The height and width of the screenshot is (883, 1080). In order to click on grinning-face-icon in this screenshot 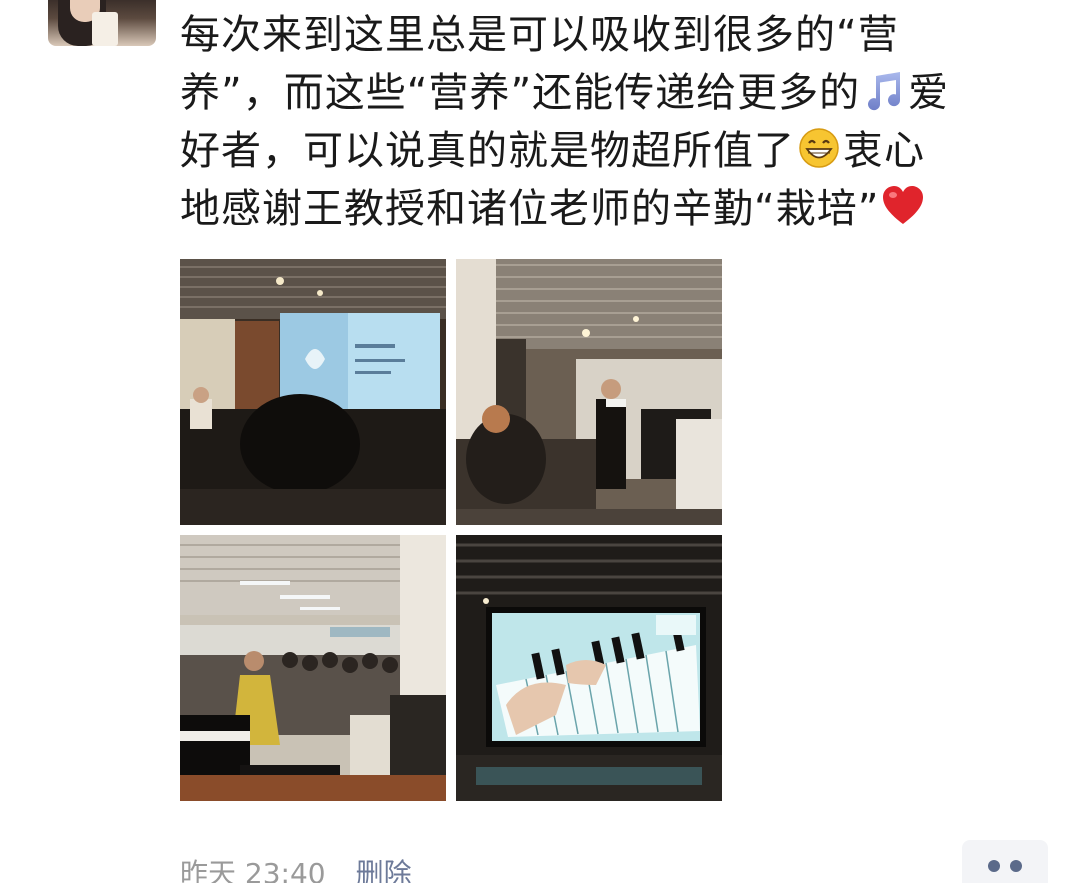, I will do `click(819, 148)`.